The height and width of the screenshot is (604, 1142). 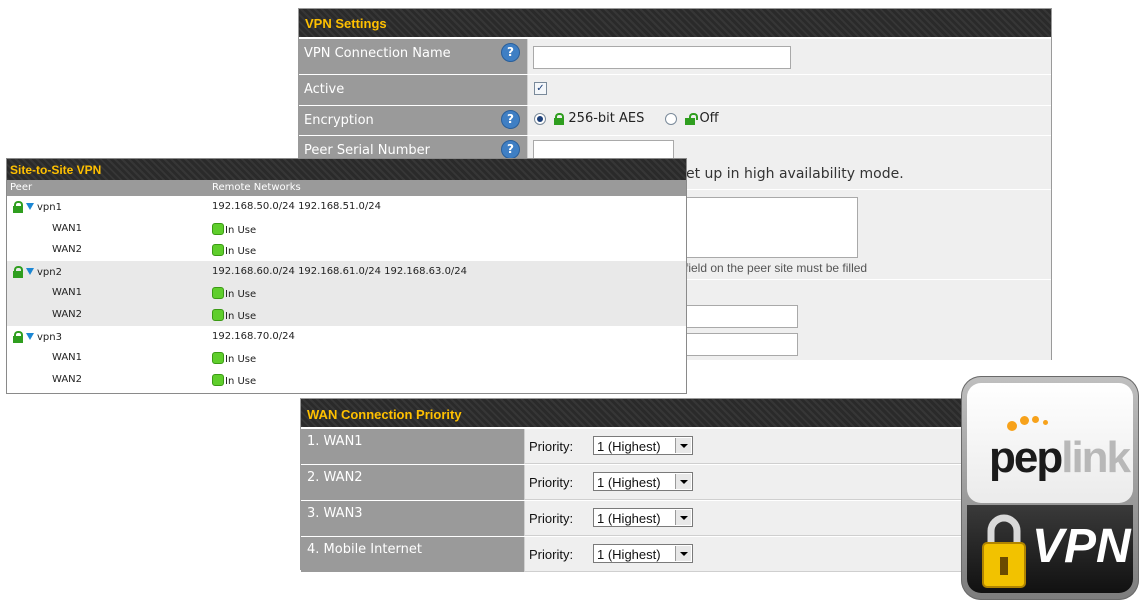 I want to click on vpn-settings-title: VPN Settings, so click(x=675, y=23).